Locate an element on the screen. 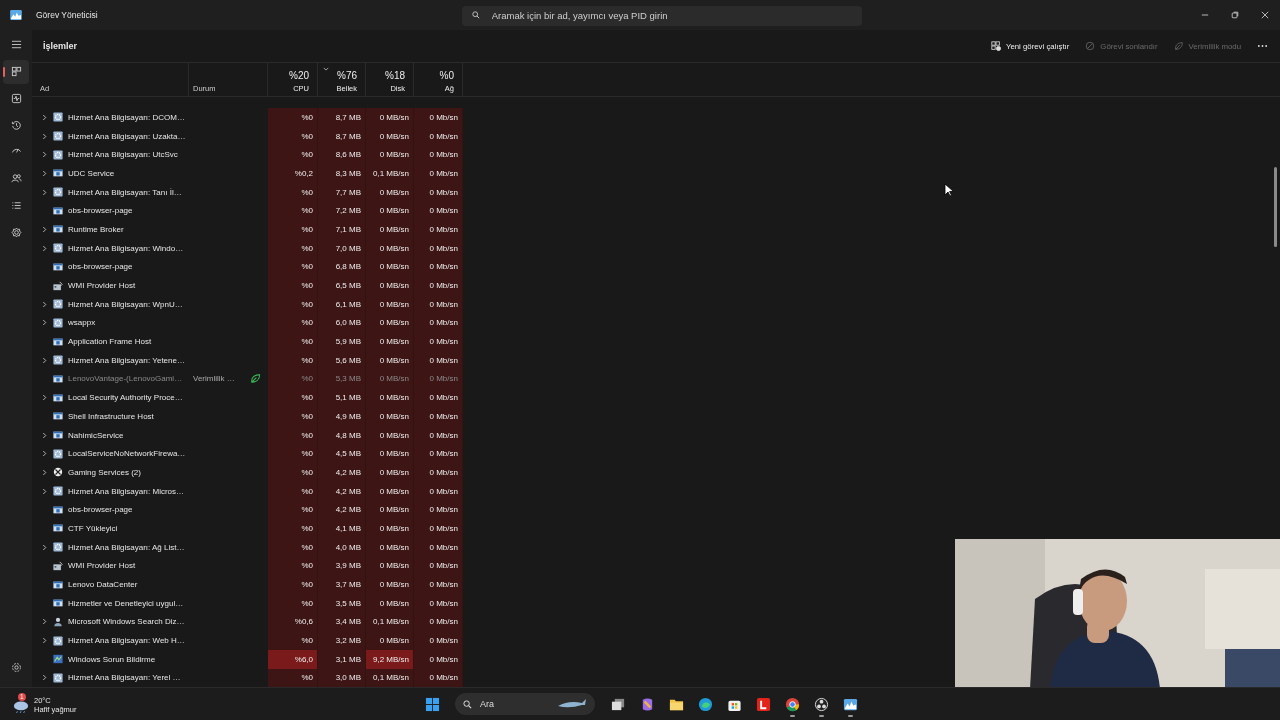 The width and height of the screenshot is (1280, 720). details-icon is located at coordinates (16, 206).